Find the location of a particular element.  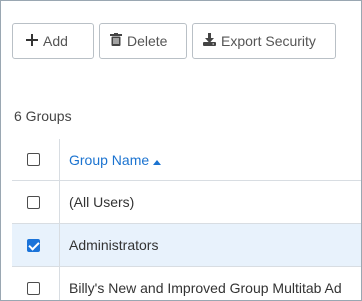

add-button-label: Add is located at coordinates (55, 41).